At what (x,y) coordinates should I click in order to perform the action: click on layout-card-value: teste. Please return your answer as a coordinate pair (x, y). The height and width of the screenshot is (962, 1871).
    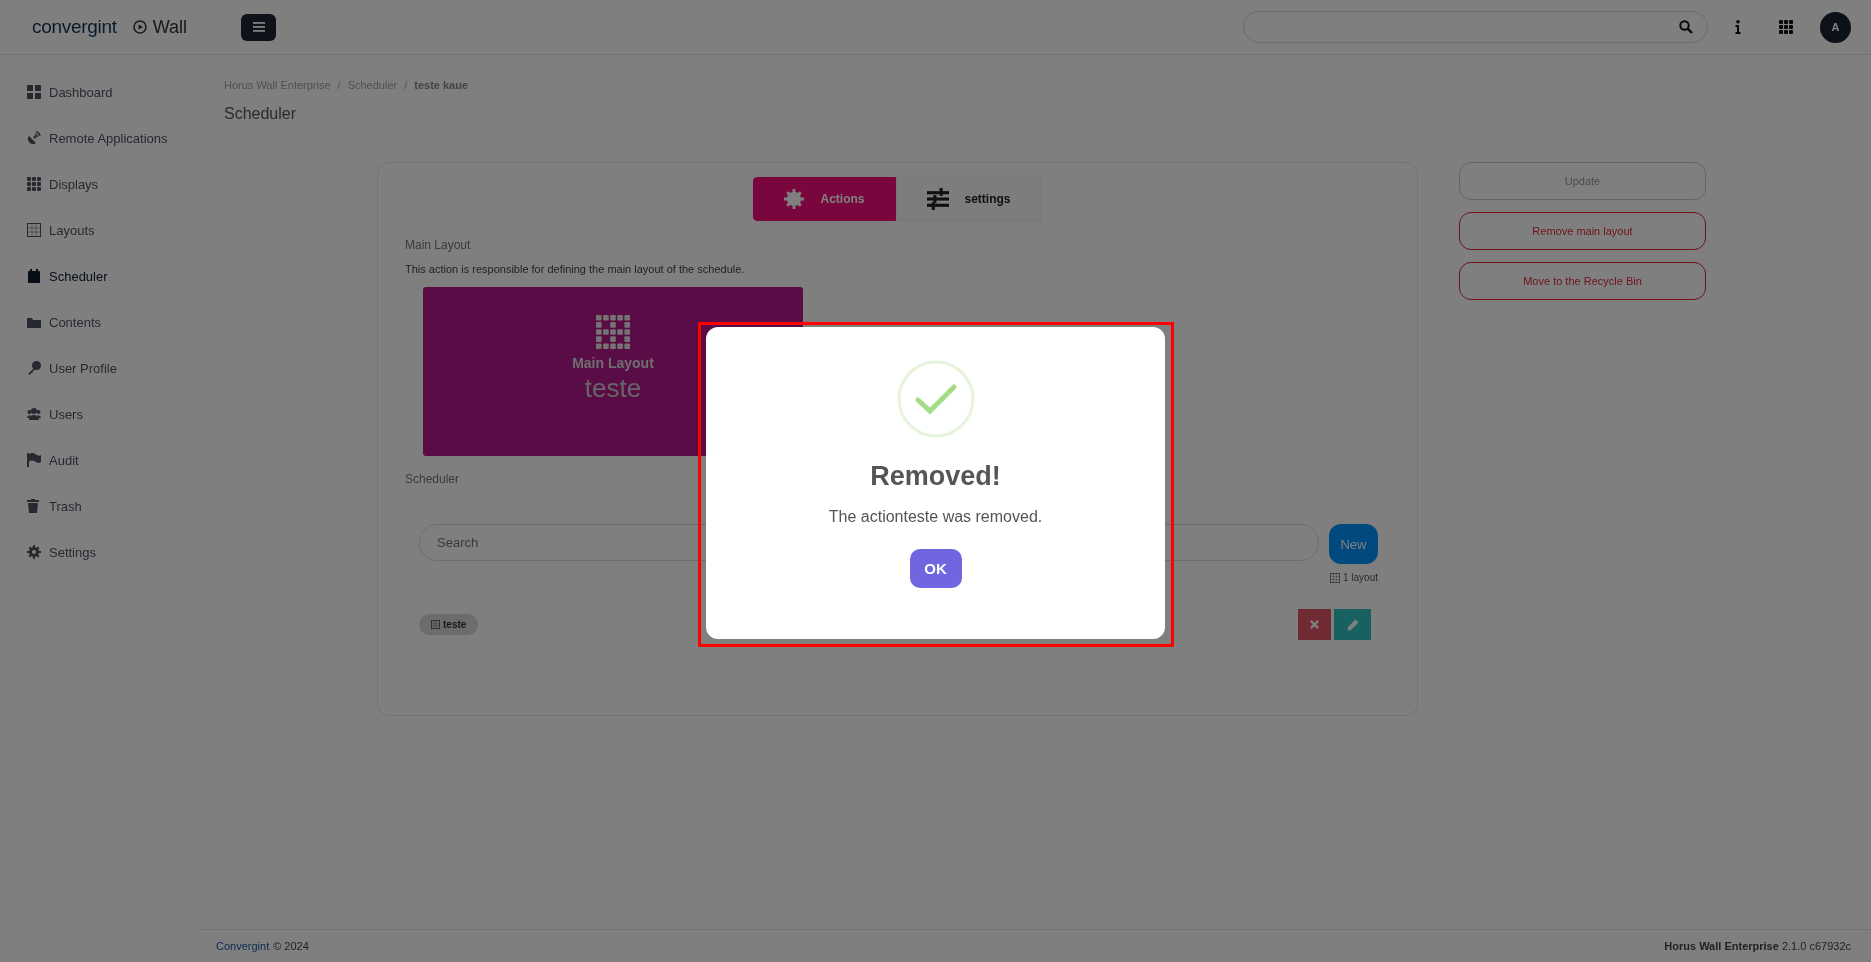
    Looking at the image, I should click on (613, 388).